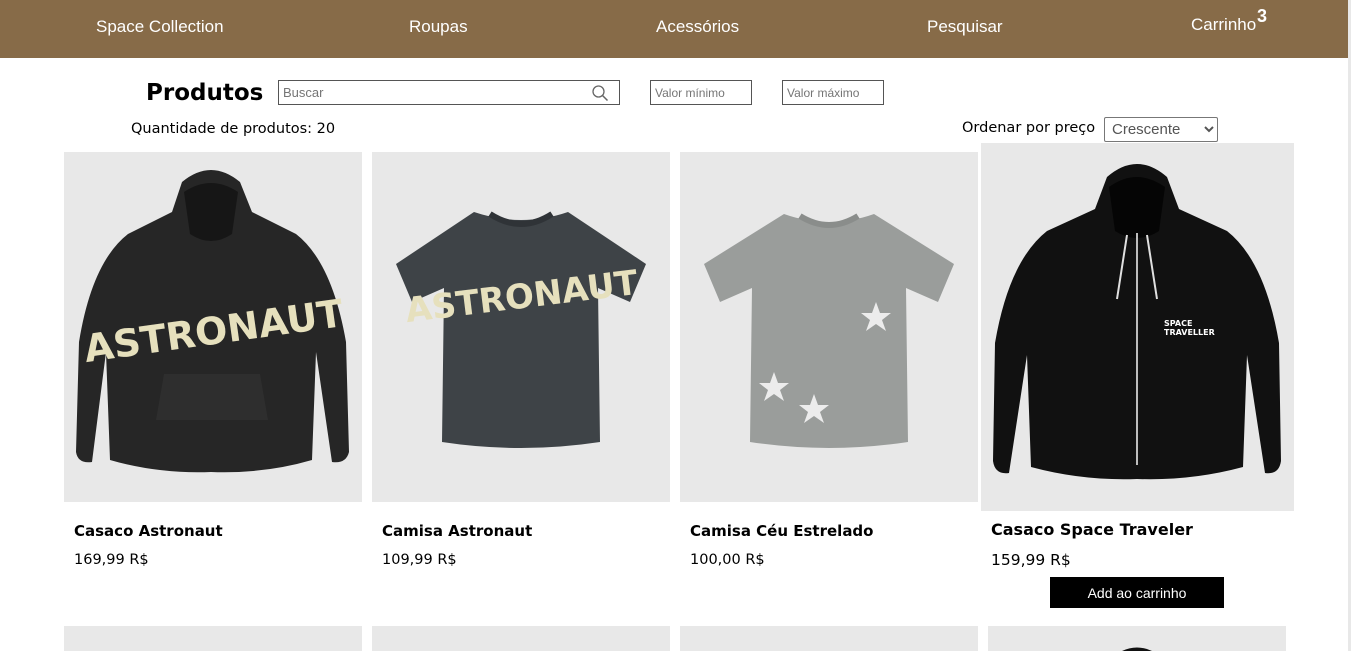  What do you see at coordinates (1092, 529) in the screenshot?
I see `product-name: Casaco Space Traveler` at bounding box center [1092, 529].